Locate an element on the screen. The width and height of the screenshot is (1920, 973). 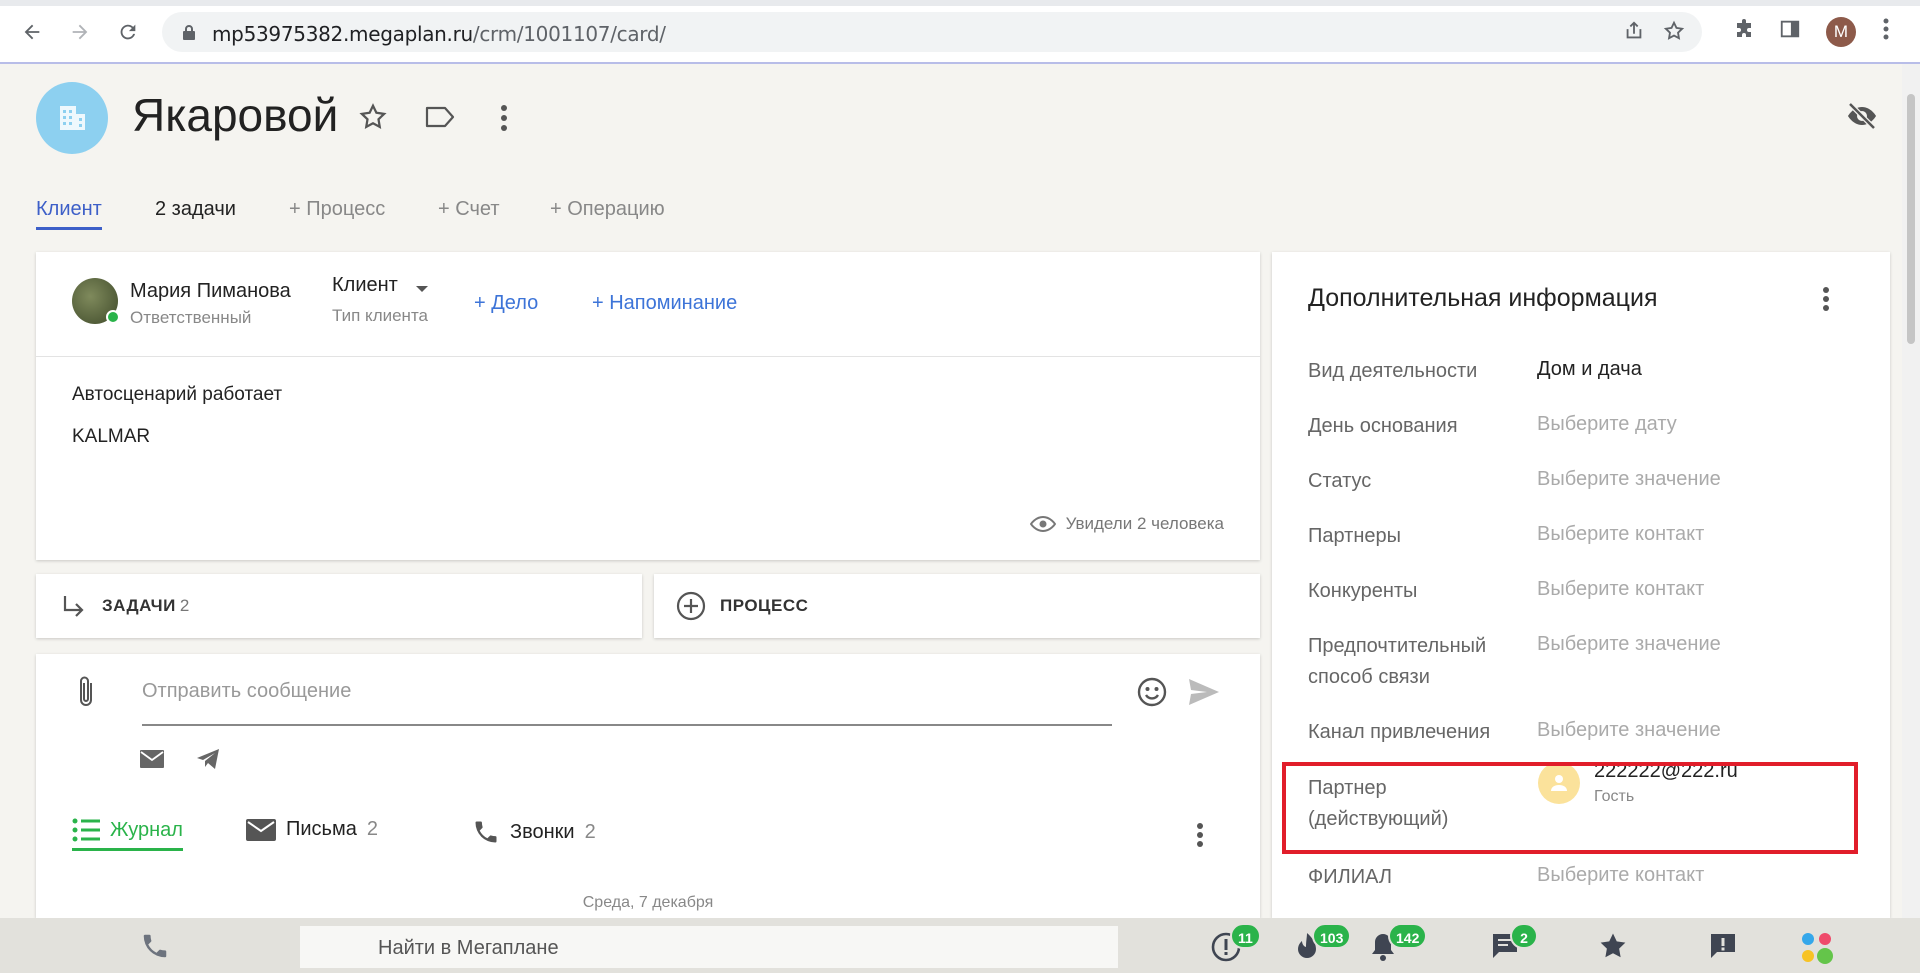
building-icon is located at coordinates (72, 118).